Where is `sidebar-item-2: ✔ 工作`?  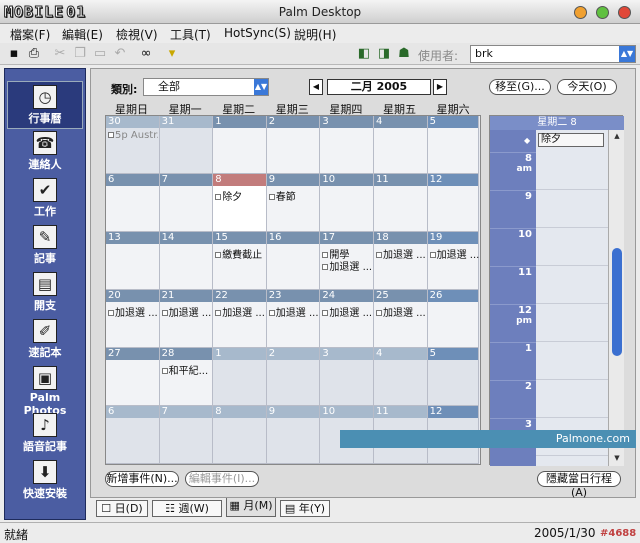 sidebar-item-2: ✔ 工作 is located at coordinates (45, 199).